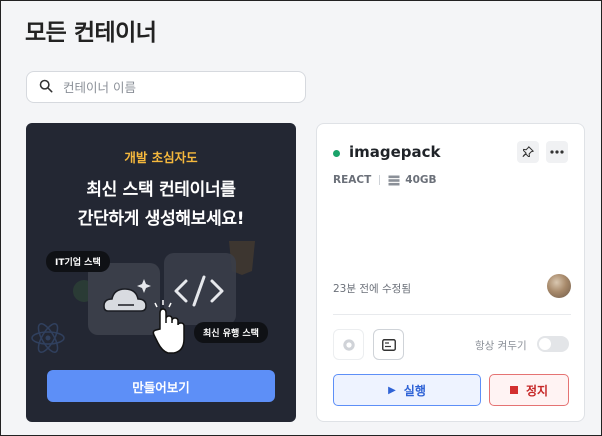 The width and height of the screenshot is (602, 436). What do you see at coordinates (48, 338) in the screenshot?
I see `react-logo-icon` at bounding box center [48, 338].